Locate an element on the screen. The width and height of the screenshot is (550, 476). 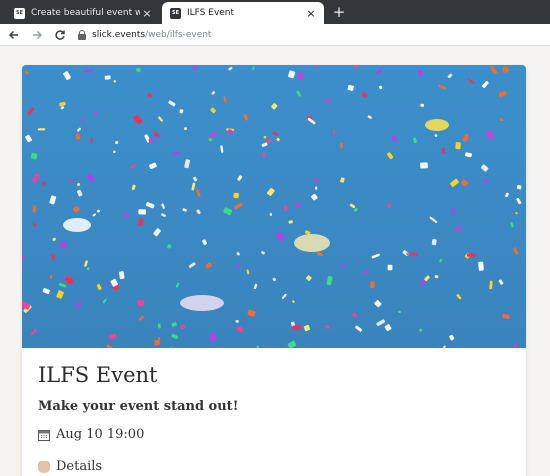
tab-create-event-websites: SE Create beautiful event websites × is located at coordinates (83, 13).